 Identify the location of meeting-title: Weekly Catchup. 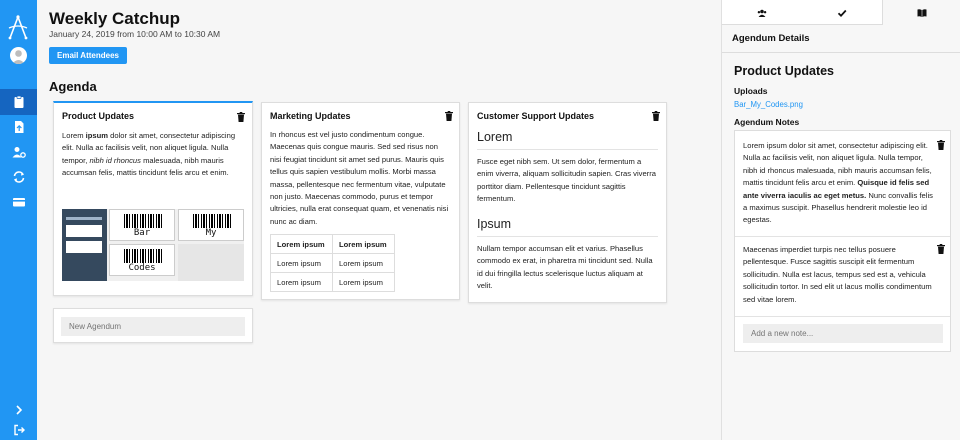
(115, 18).